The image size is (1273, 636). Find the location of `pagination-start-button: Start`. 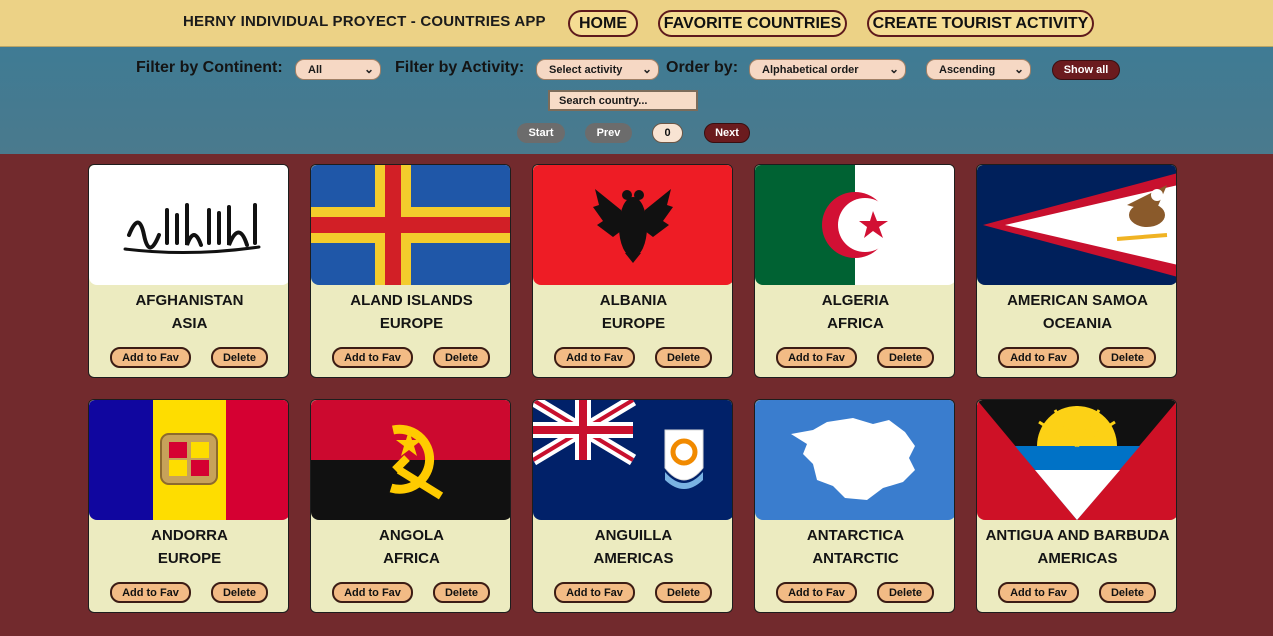

pagination-start-button: Start is located at coordinates (541, 133).